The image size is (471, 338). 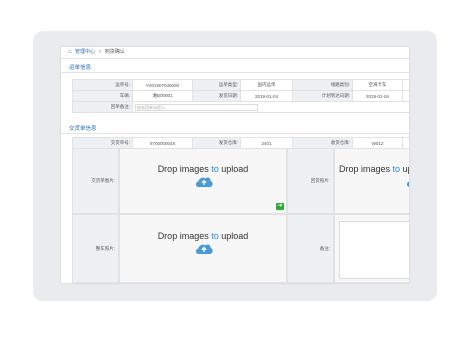 What do you see at coordinates (371, 181) in the screenshot?
I see `shipment-photo-dropzone: Drop images to upload` at bounding box center [371, 181].